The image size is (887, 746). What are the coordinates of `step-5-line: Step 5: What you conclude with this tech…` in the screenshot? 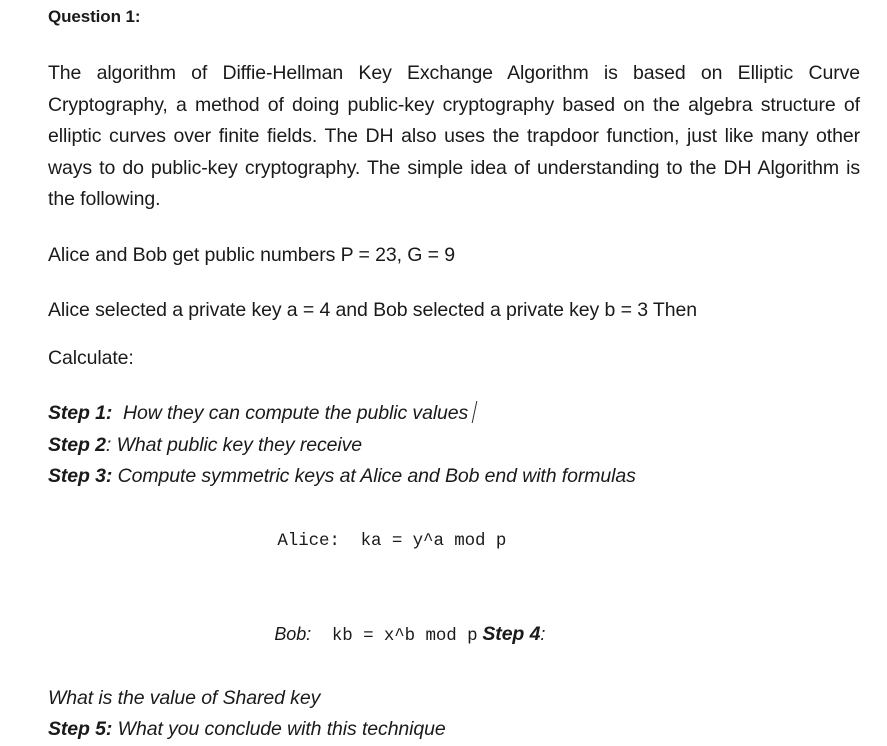 It's located at (454, 730).